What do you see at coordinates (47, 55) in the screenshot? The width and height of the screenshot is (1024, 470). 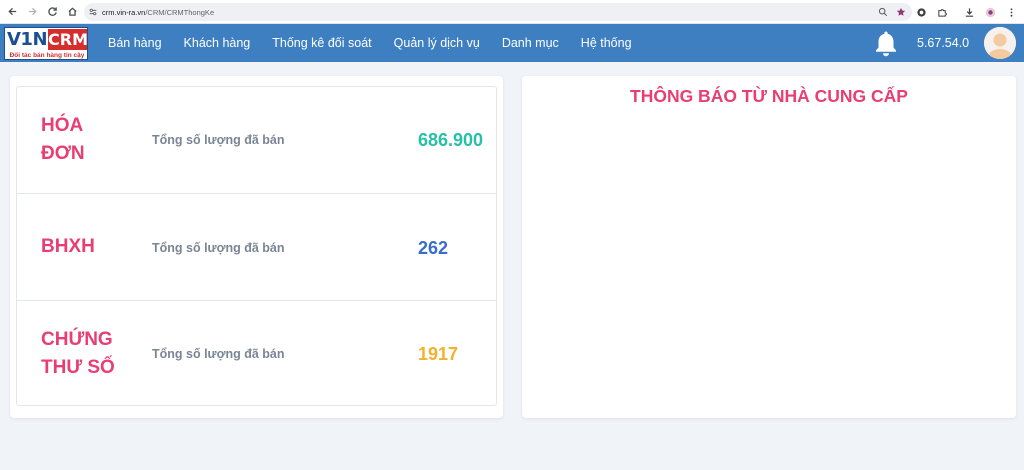 I see `logo-tagline: Đối tác bán hàng tin cậy` at bounding box center [47, 55].